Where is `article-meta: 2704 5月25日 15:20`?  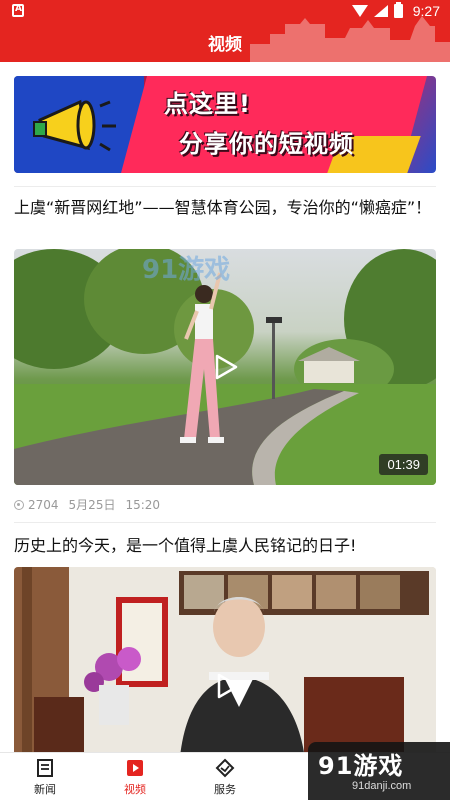 article-meta: 2704 5月25日 15:20 is located at coordinates (90, 504).